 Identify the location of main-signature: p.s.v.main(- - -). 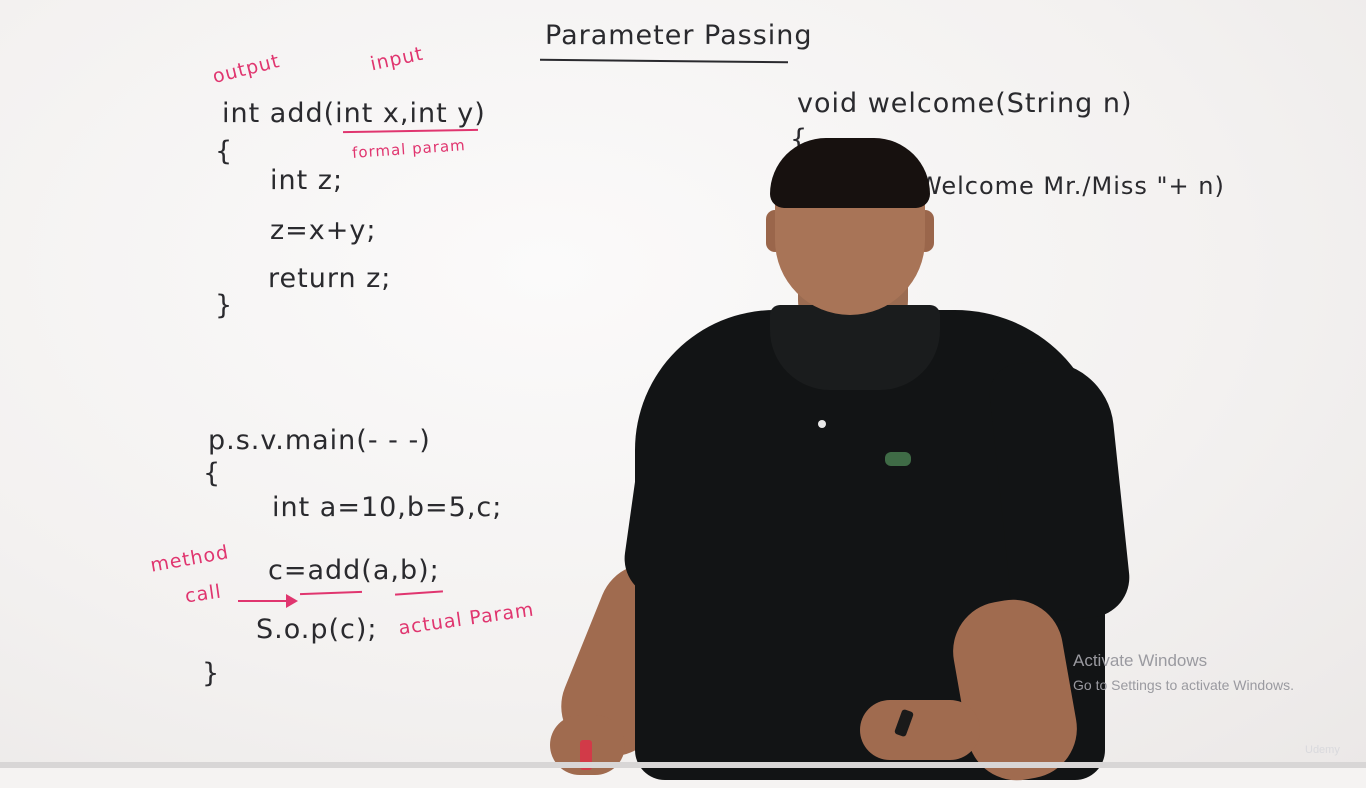
(319, 440).